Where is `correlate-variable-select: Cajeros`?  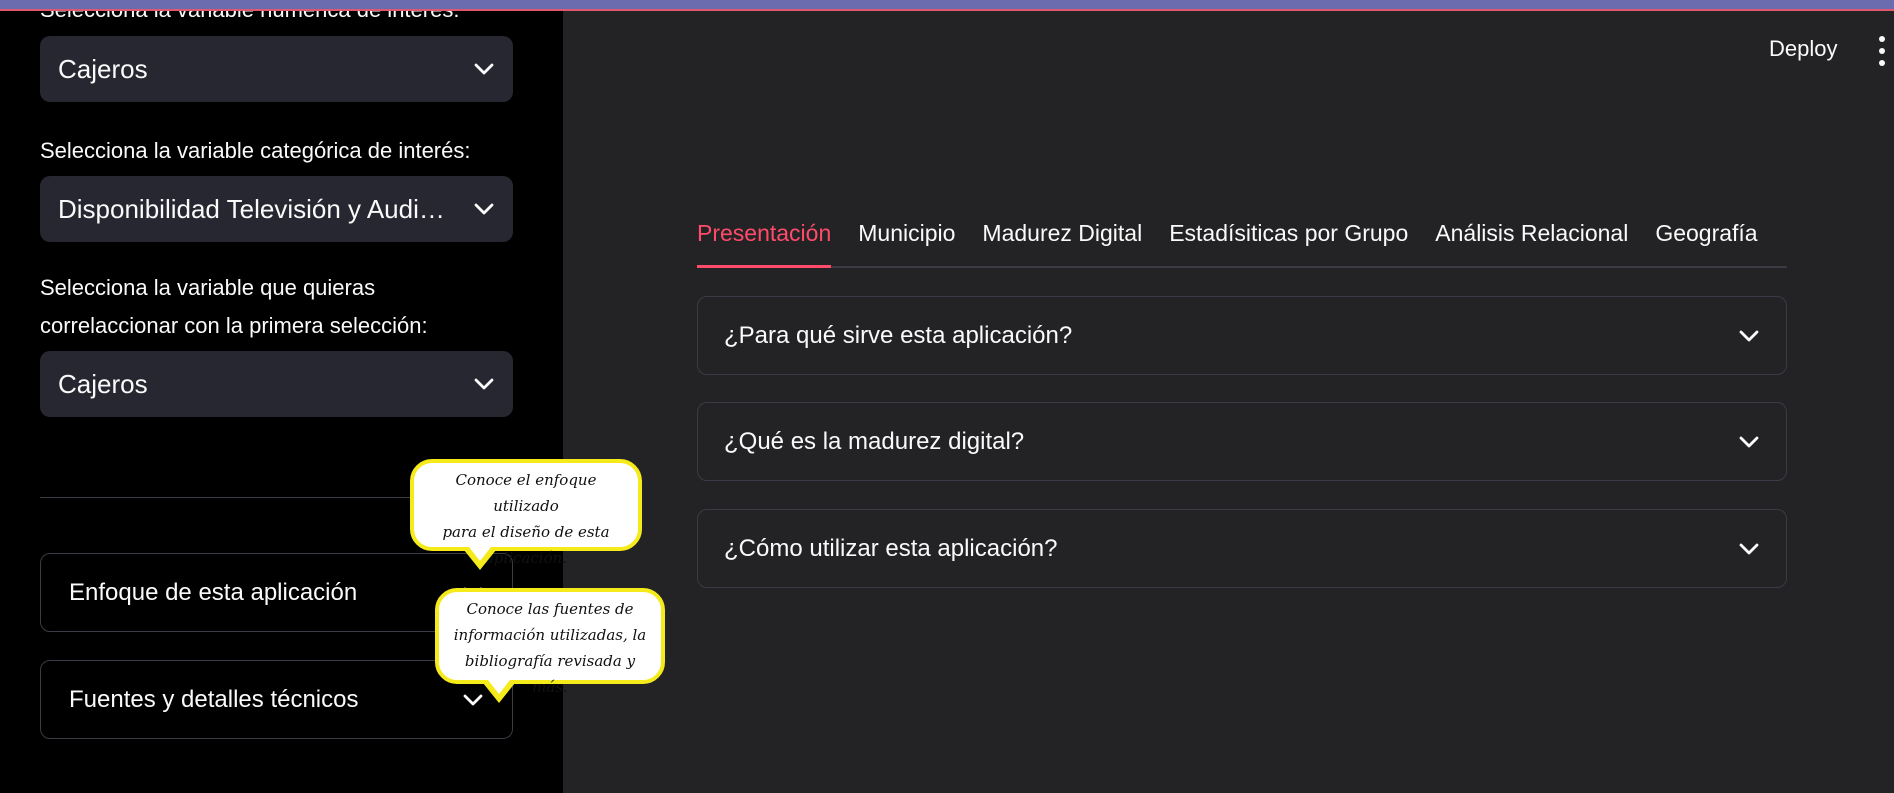 correlate-variable-select: Cajeros is located at coordinates (276, 384).